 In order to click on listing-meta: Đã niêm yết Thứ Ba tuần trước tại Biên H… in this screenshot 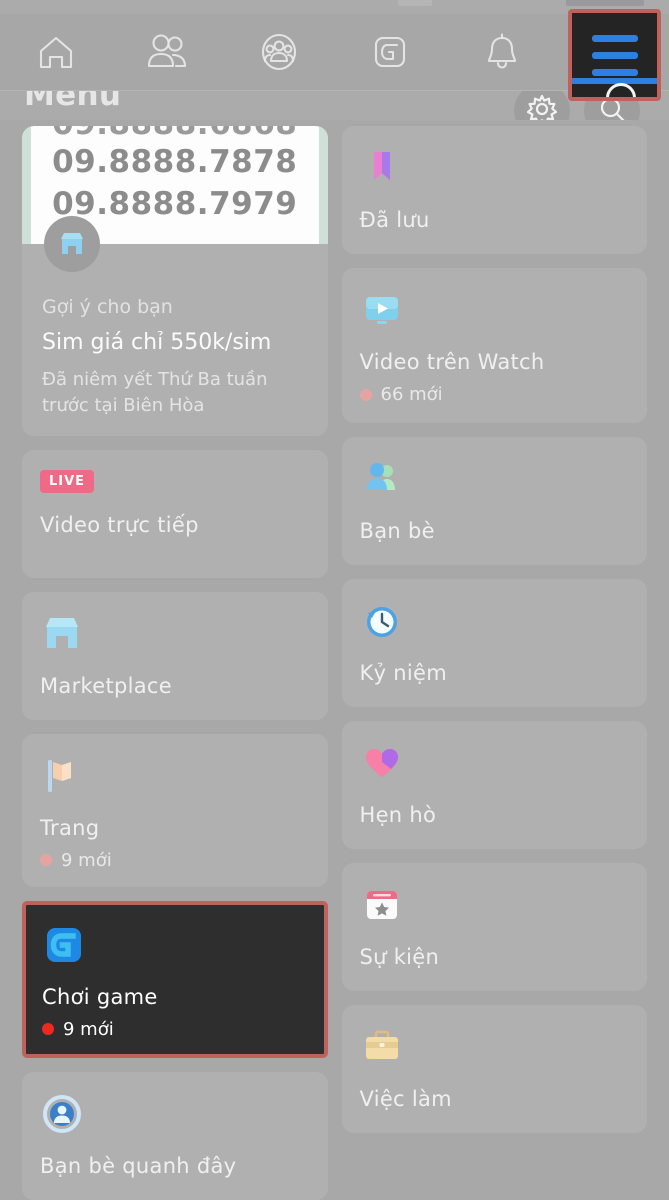, I will do `click(155, 393)`.